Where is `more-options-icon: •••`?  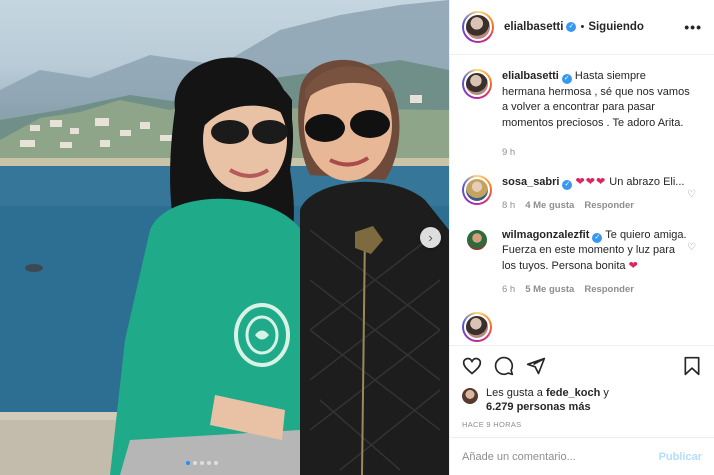
more-options-icon: ••• is located at coordinates (693, 27).